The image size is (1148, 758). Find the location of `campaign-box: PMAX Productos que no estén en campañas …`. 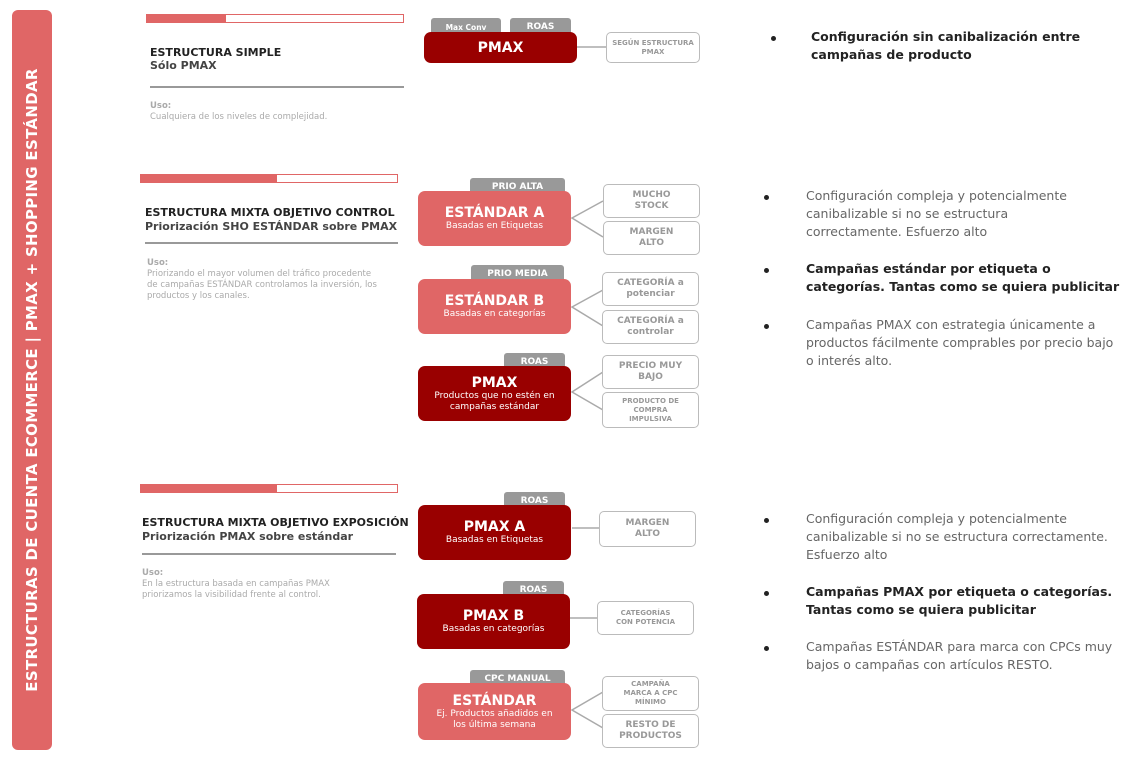

campaign-box: PMAX Productos que no estén en campañas … is located at coordinates (494, 393).